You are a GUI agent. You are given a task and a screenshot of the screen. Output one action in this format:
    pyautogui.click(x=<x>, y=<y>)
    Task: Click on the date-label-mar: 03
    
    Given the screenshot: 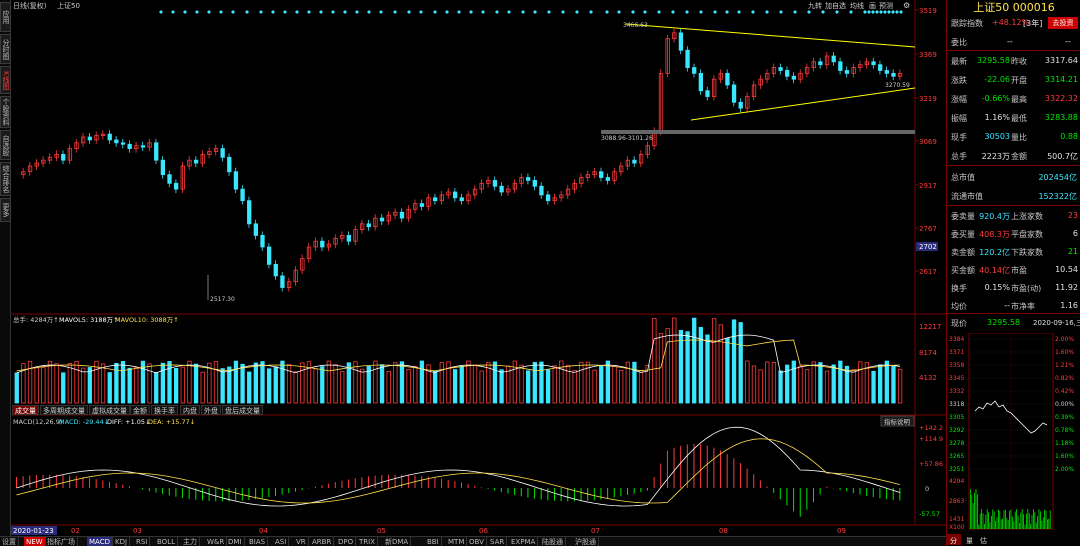 What is the action you would take?
    pyautogui.click(x=137, y=531)
    